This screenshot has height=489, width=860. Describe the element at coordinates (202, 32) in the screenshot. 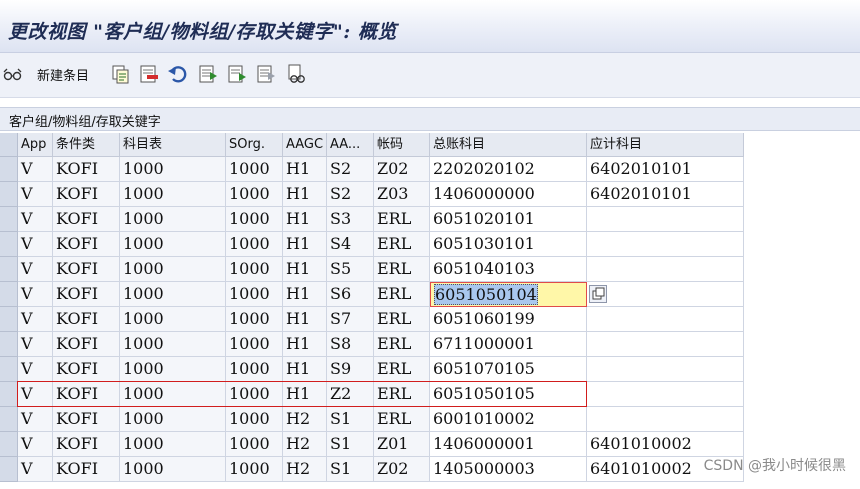

I see `window-title: 更改视图 "客户组/物料组/存取关键字": 概览` at that location.